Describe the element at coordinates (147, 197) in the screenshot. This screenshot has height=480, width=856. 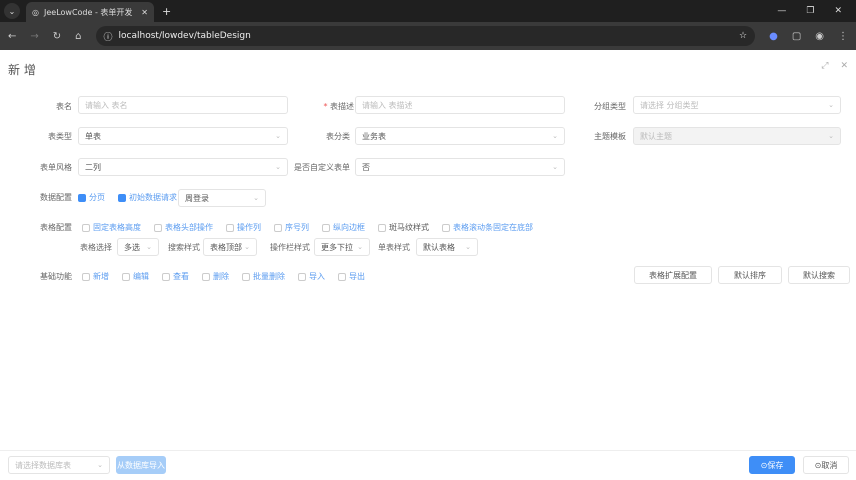
I see `checkbox-initial-request: 初始数据请求` at that location.